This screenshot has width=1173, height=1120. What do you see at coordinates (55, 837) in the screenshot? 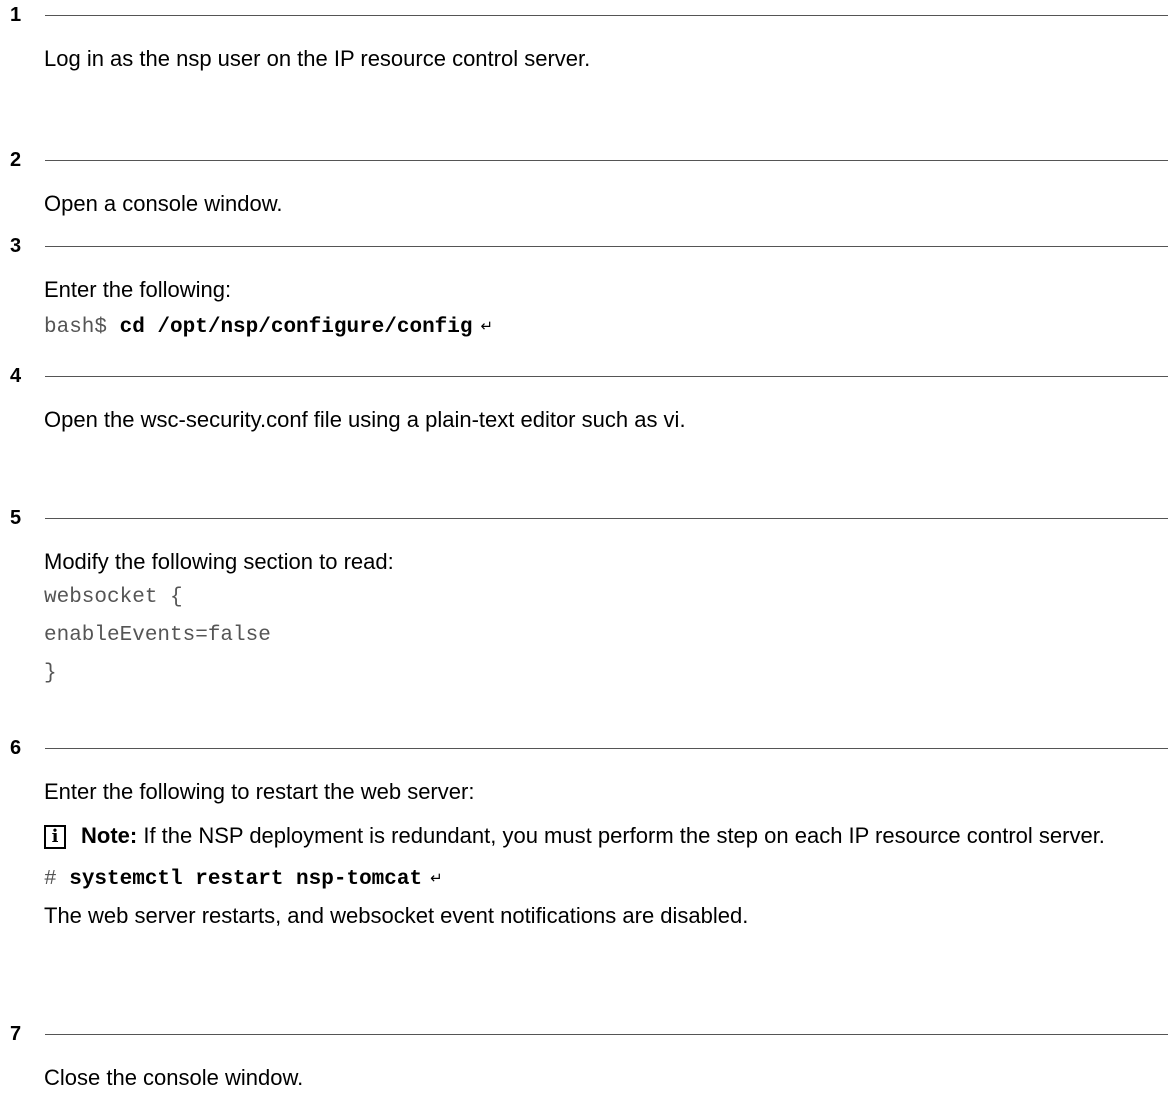
I see `info-icon: i` at bounding box center [55, 837].